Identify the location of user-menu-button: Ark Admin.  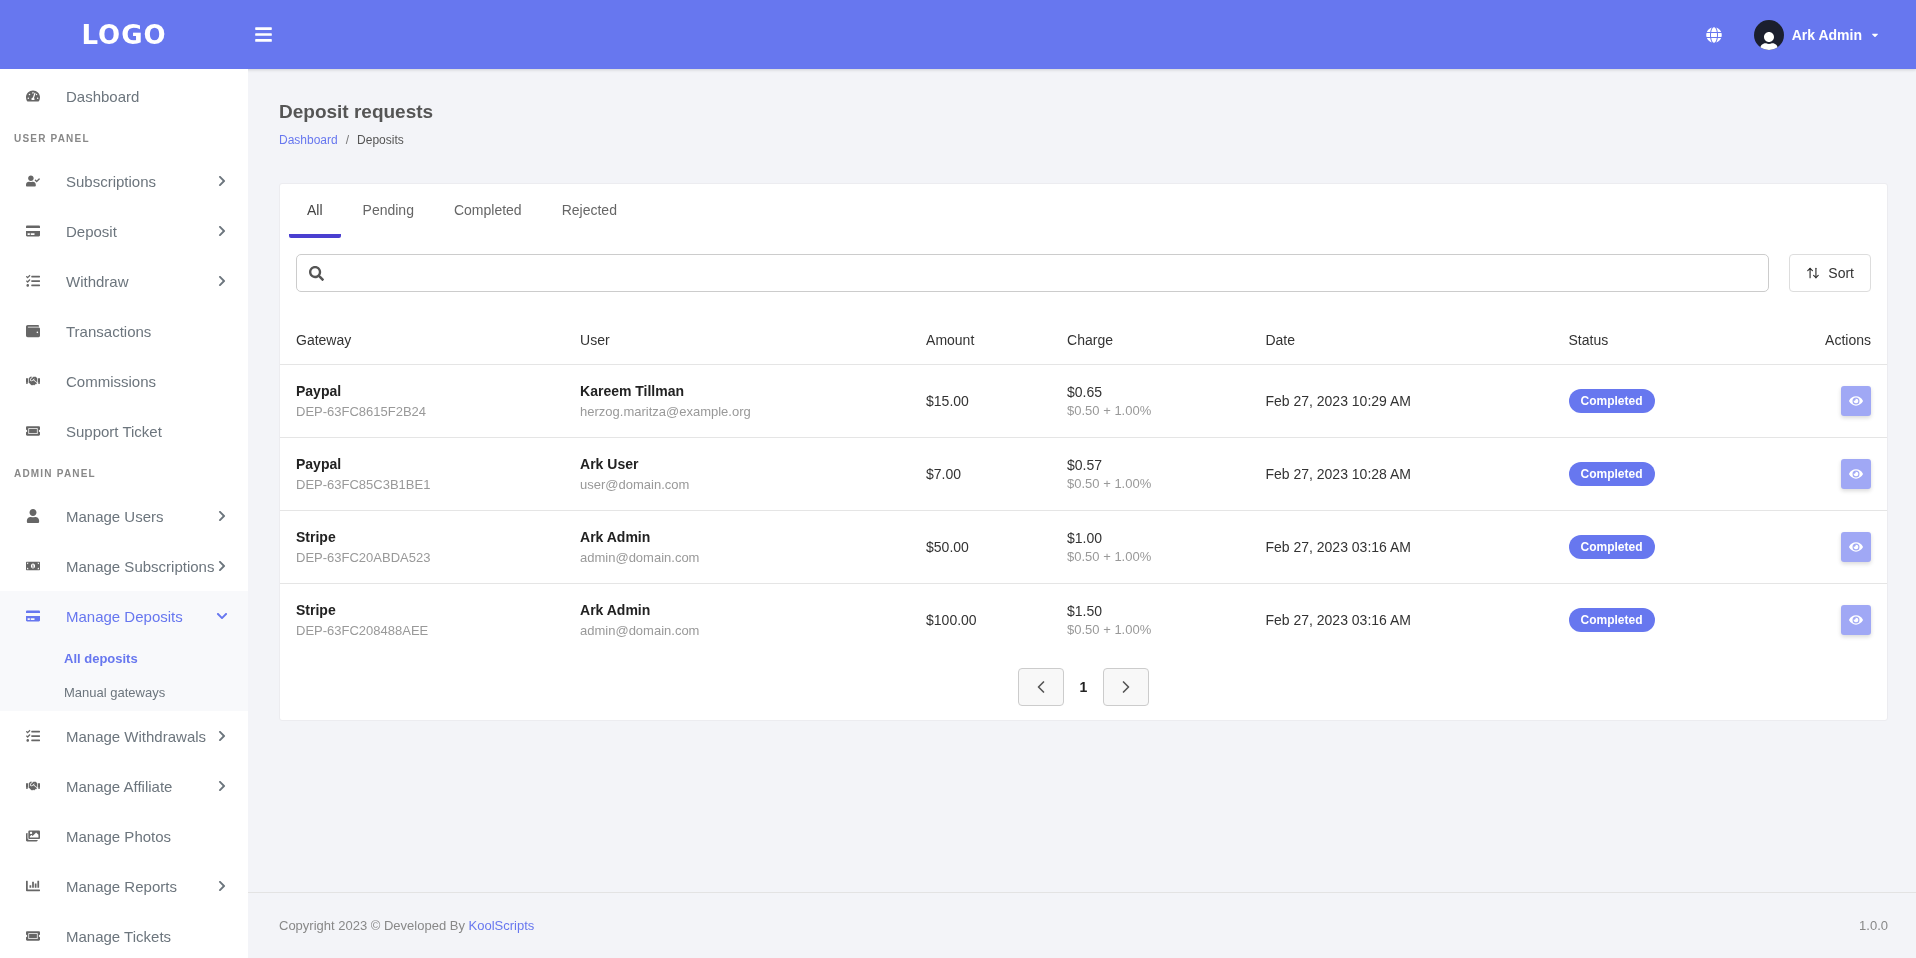
(1816, 34).